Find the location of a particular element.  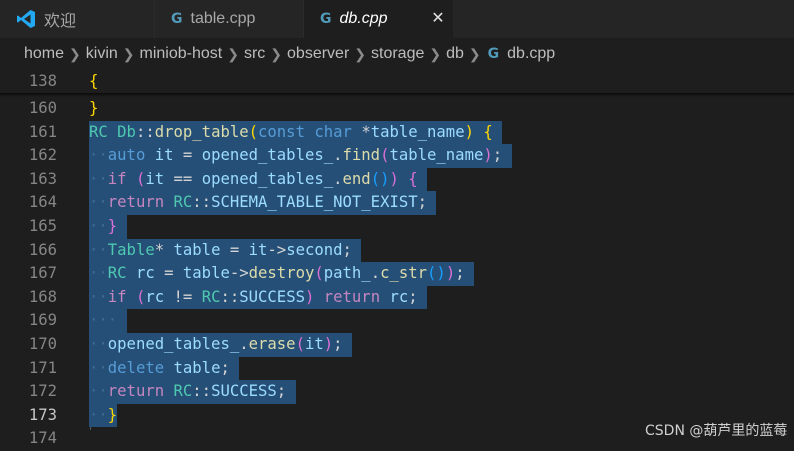

selected-code: ··delete table; is located at coordinates (164, 368).